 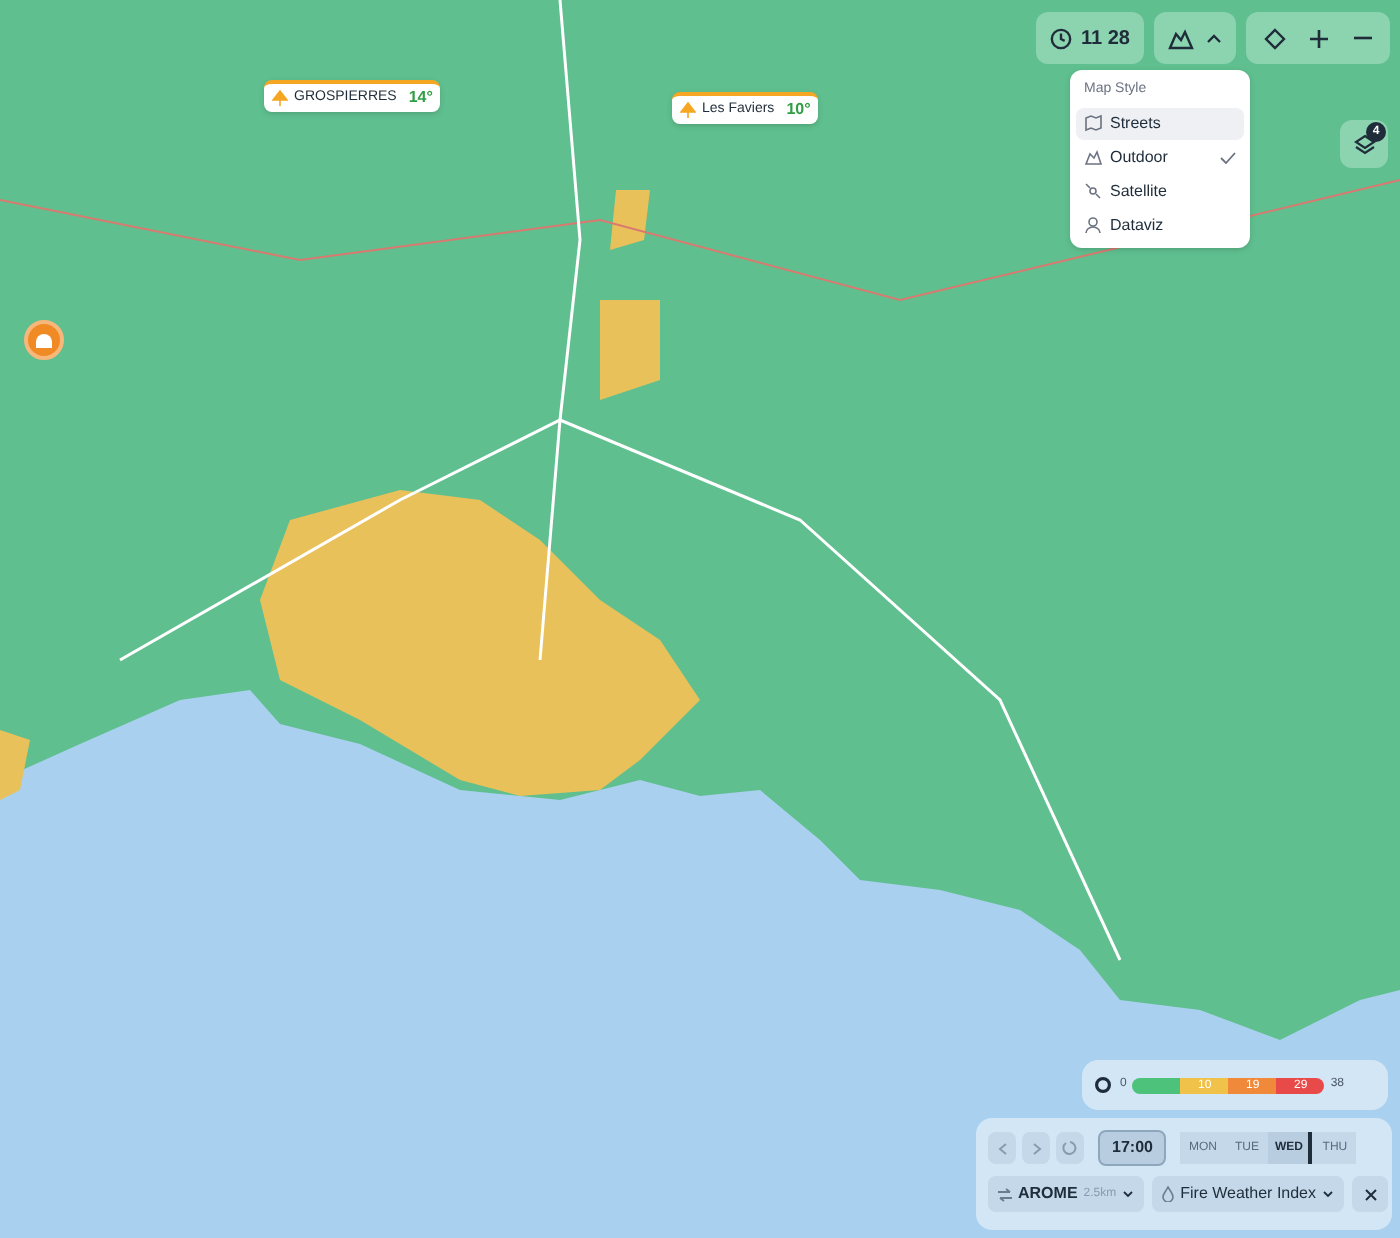 I want to click on menu-item: Satellite, so click(x=1160, y=191).